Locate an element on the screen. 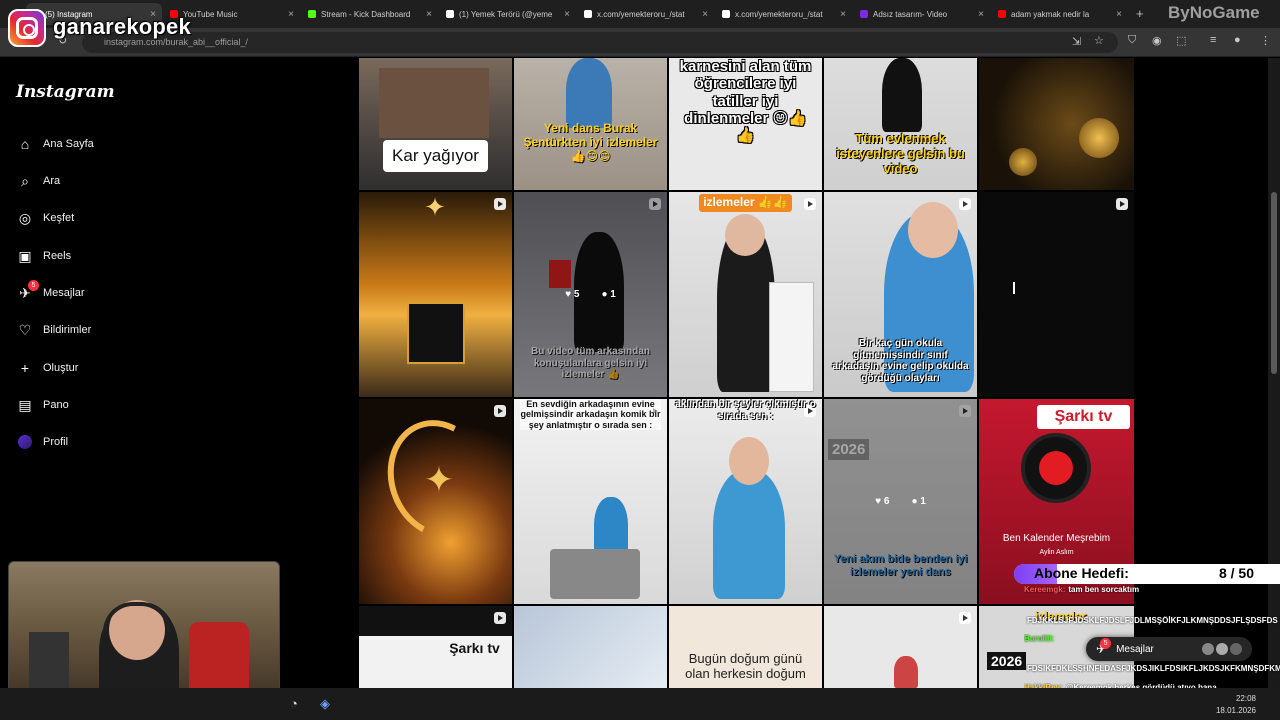 Image resolution: width=1280 pixels, height=720 pixels. song-title: Ben Kalender Meşrebim is located at coordinates (1056, 538).